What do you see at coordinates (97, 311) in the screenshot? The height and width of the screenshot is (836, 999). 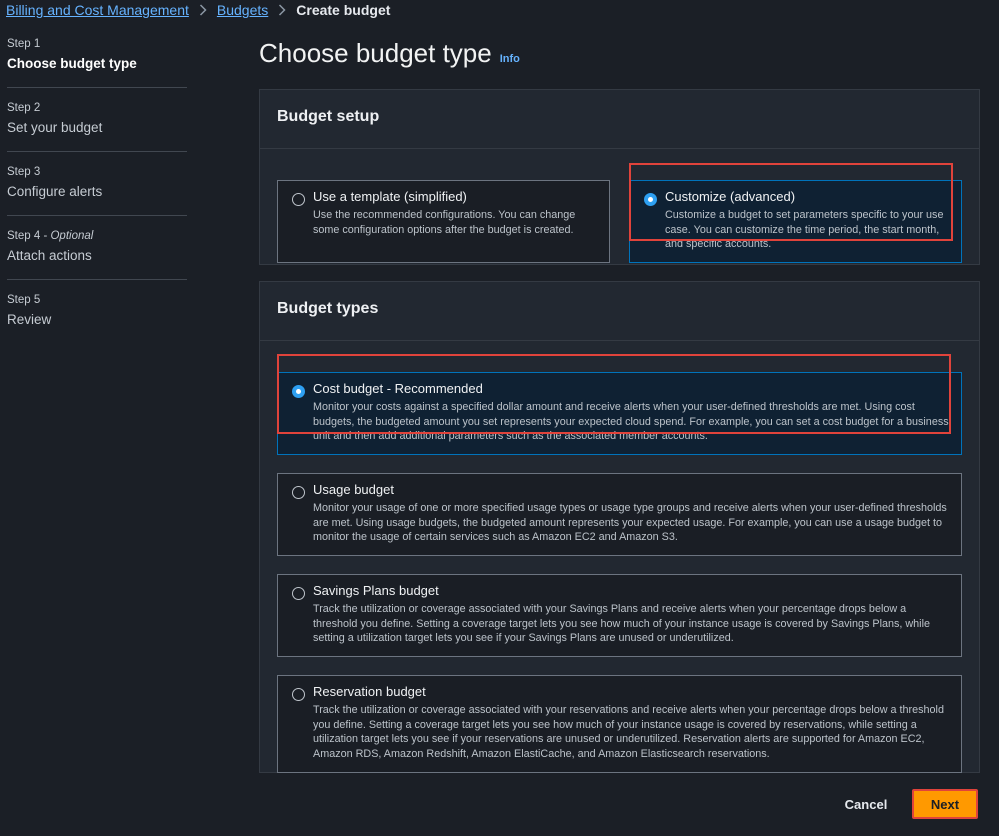 I see `step-5: Step 5 Review` at bounding box center [97, 311].